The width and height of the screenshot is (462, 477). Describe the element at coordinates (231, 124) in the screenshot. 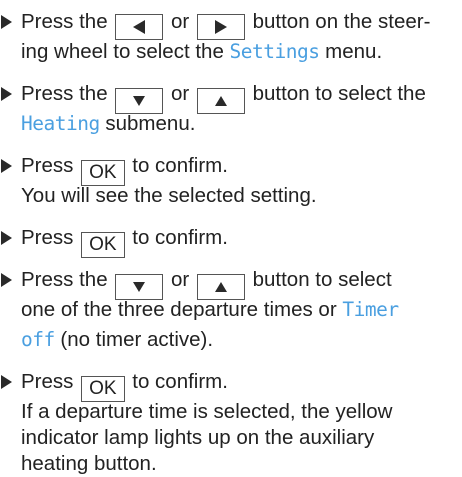

I see `step-2-line-2: Heating submenu.` at that location.